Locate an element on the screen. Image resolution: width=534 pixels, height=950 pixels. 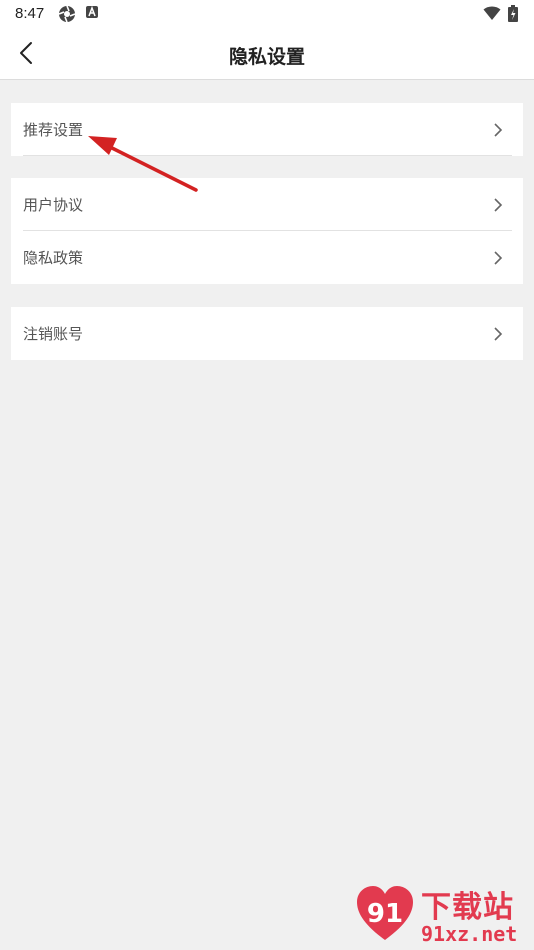
battery-charging-icon is located at coordinates (513, 13).